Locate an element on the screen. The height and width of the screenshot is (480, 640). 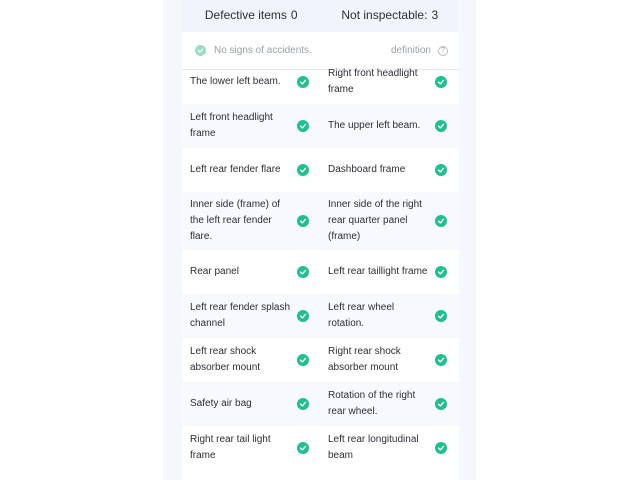
accident-status-text: No signs of accidents. is located at coordinates (263, 50).